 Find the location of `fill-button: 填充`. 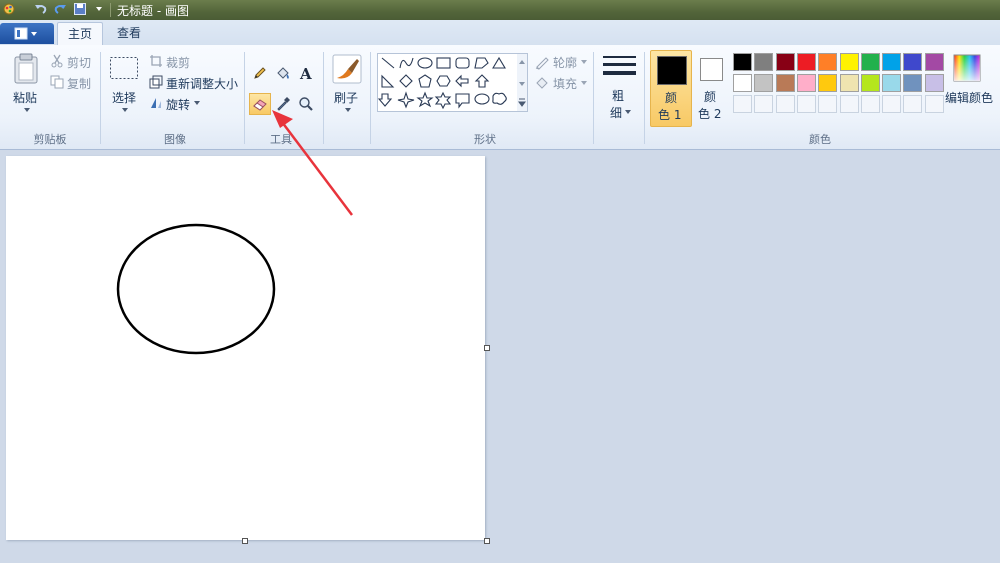

fill-button: 填充 is located at coordinates (565, 83).